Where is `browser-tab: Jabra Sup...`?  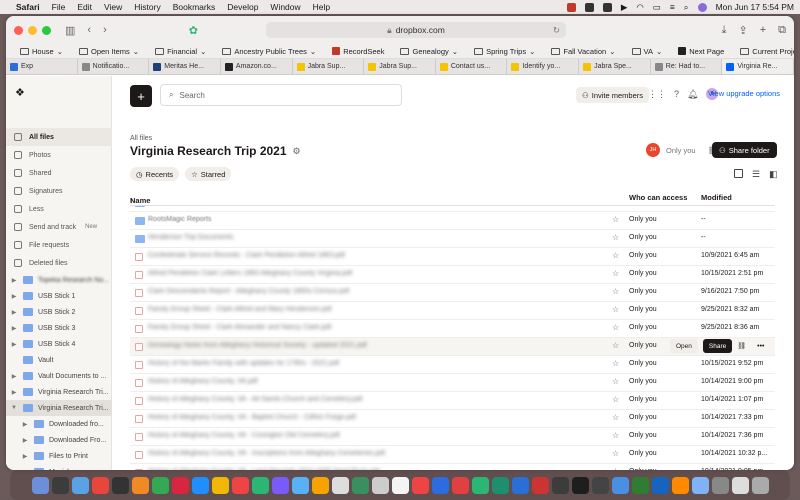
browser-tab: Jabra Sup... is located at coordinates (400, 66).